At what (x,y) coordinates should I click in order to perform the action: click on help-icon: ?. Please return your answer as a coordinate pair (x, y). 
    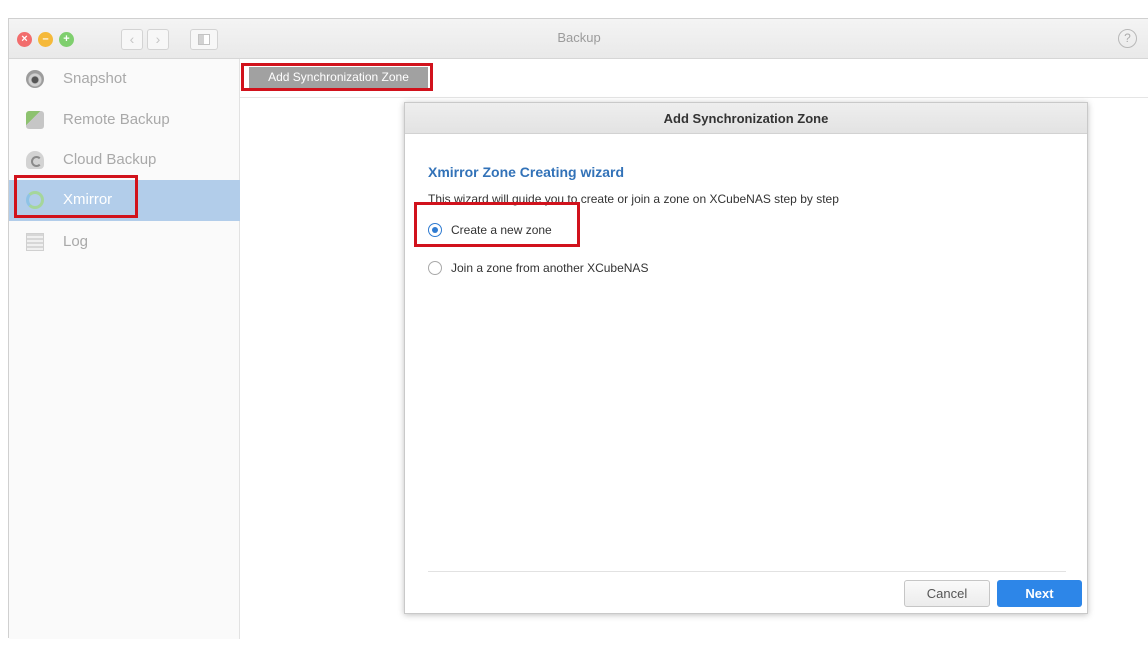
    Looking at the image, I should click on (1127, 38).